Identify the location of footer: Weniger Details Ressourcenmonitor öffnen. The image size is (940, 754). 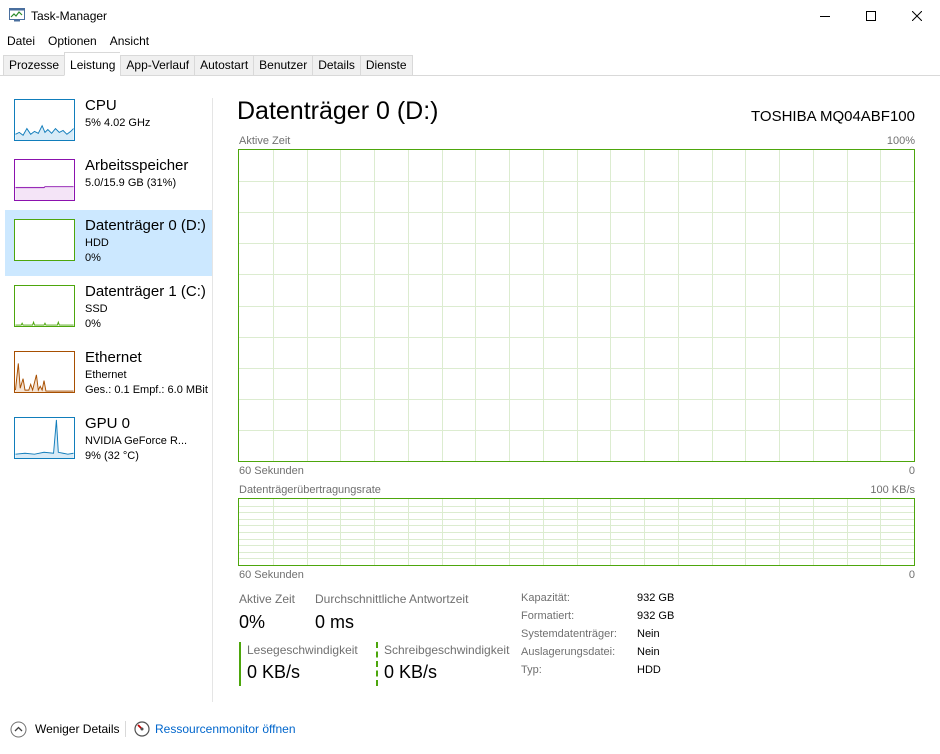
(470, 729).